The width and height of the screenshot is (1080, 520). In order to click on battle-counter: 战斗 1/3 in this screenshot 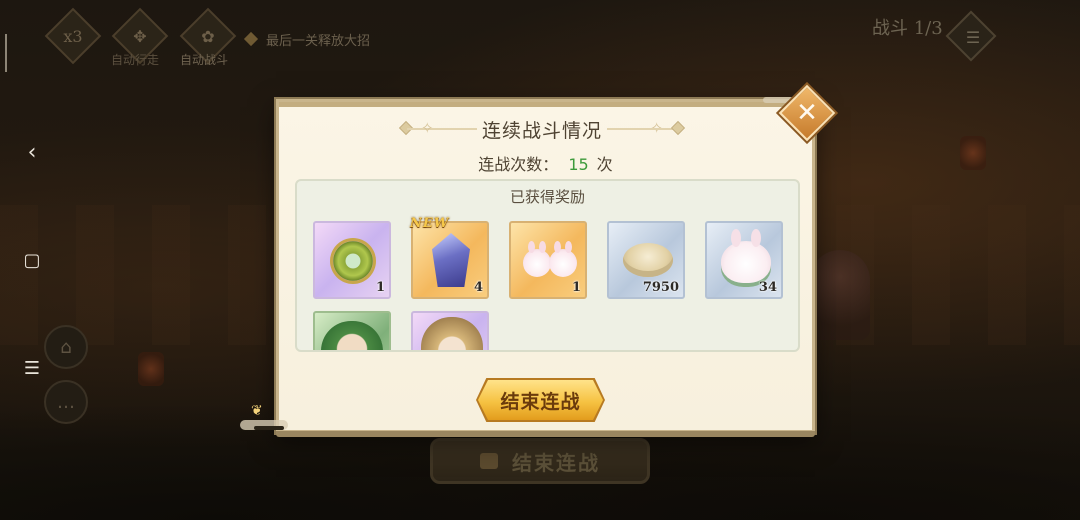, I will do `click(907, 28)`.